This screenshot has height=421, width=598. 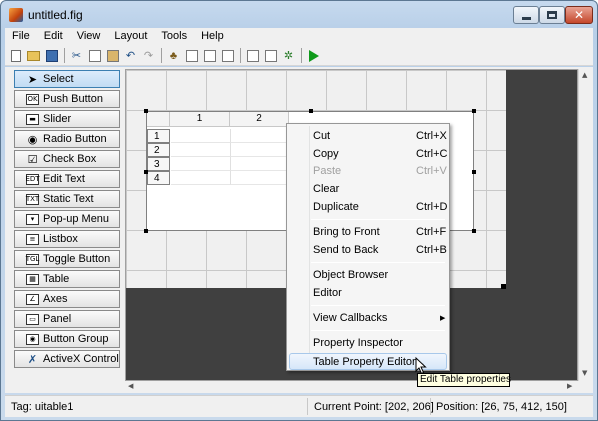 What do you see at coordinates (32, 79) in the screenshot?
I see `arrow-cursor-icon: ➤` at bounding box center [32, 79].